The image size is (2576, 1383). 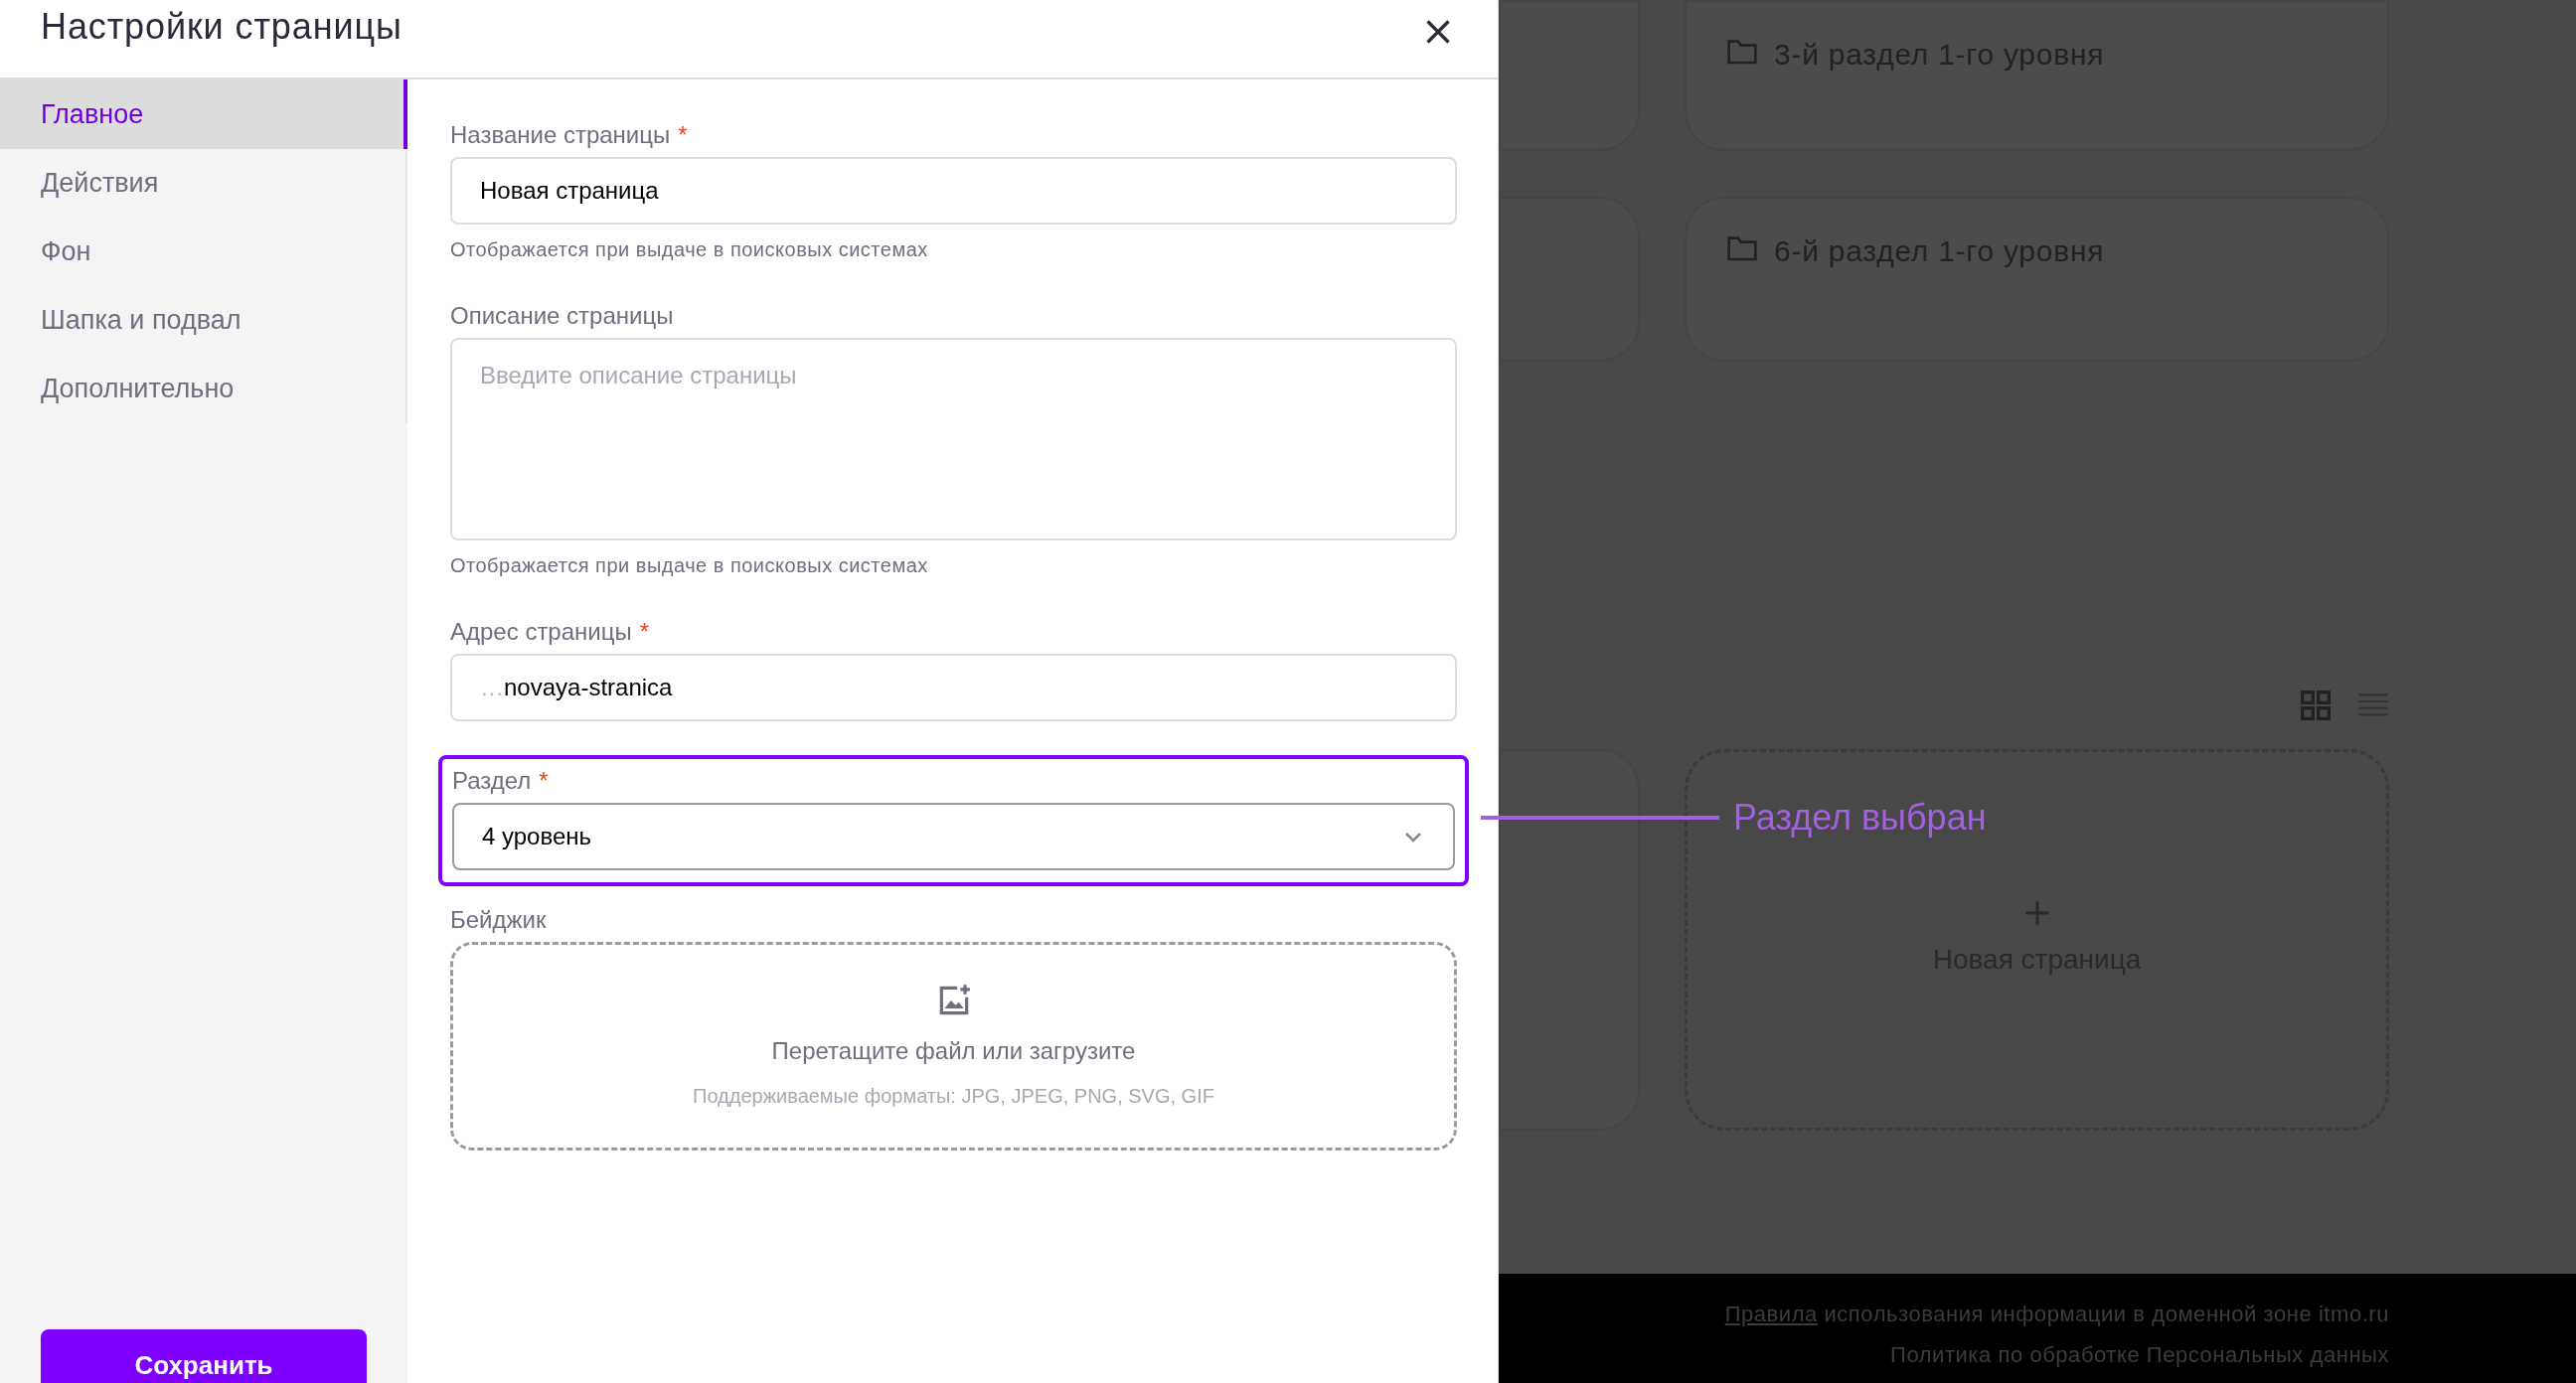 I want to click on field-value: novaya-stranica, so click(x=588, y=687).